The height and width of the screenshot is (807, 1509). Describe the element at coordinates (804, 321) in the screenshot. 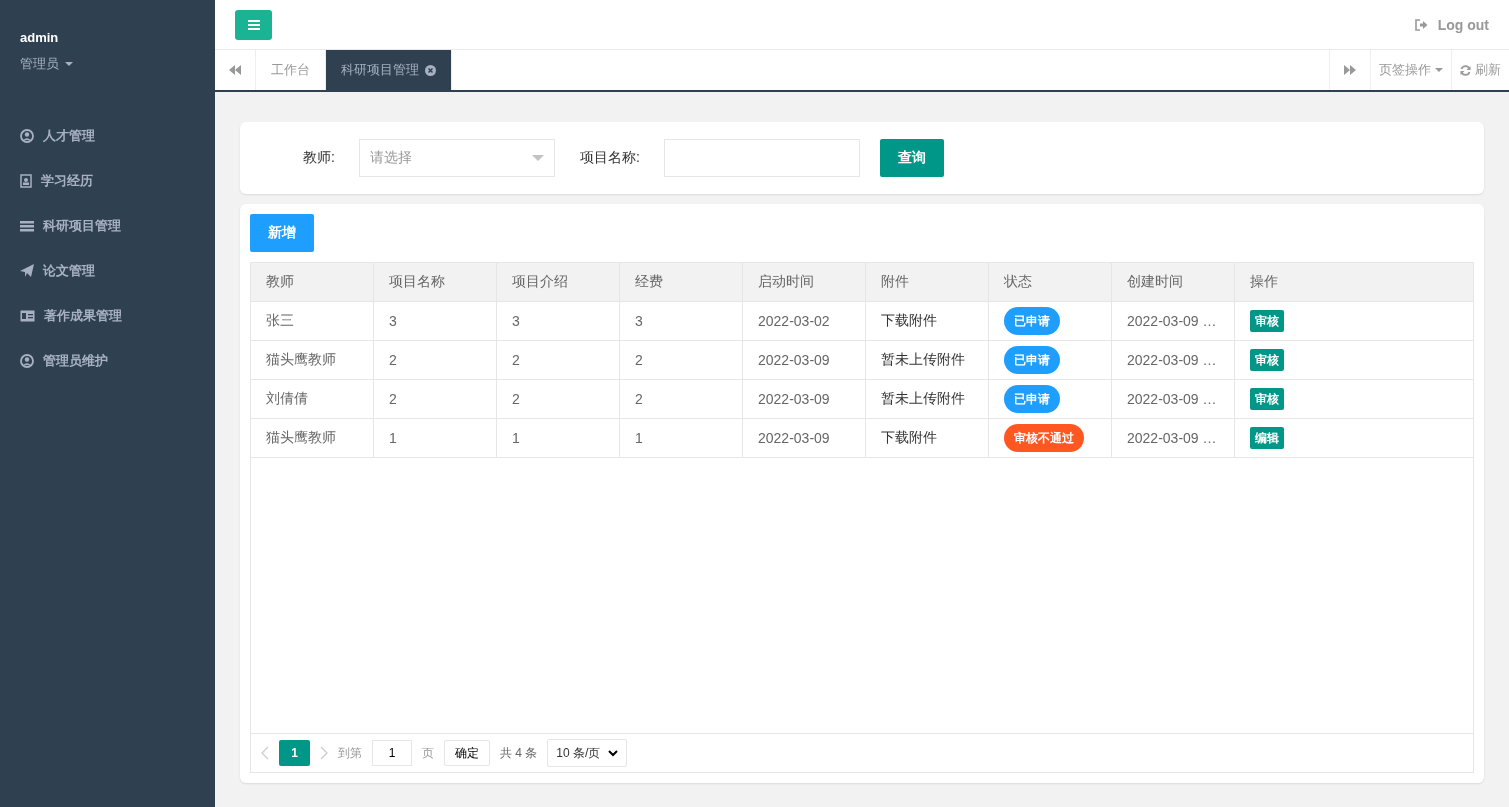

I see `table-cell: 2022-03-02` at that location.